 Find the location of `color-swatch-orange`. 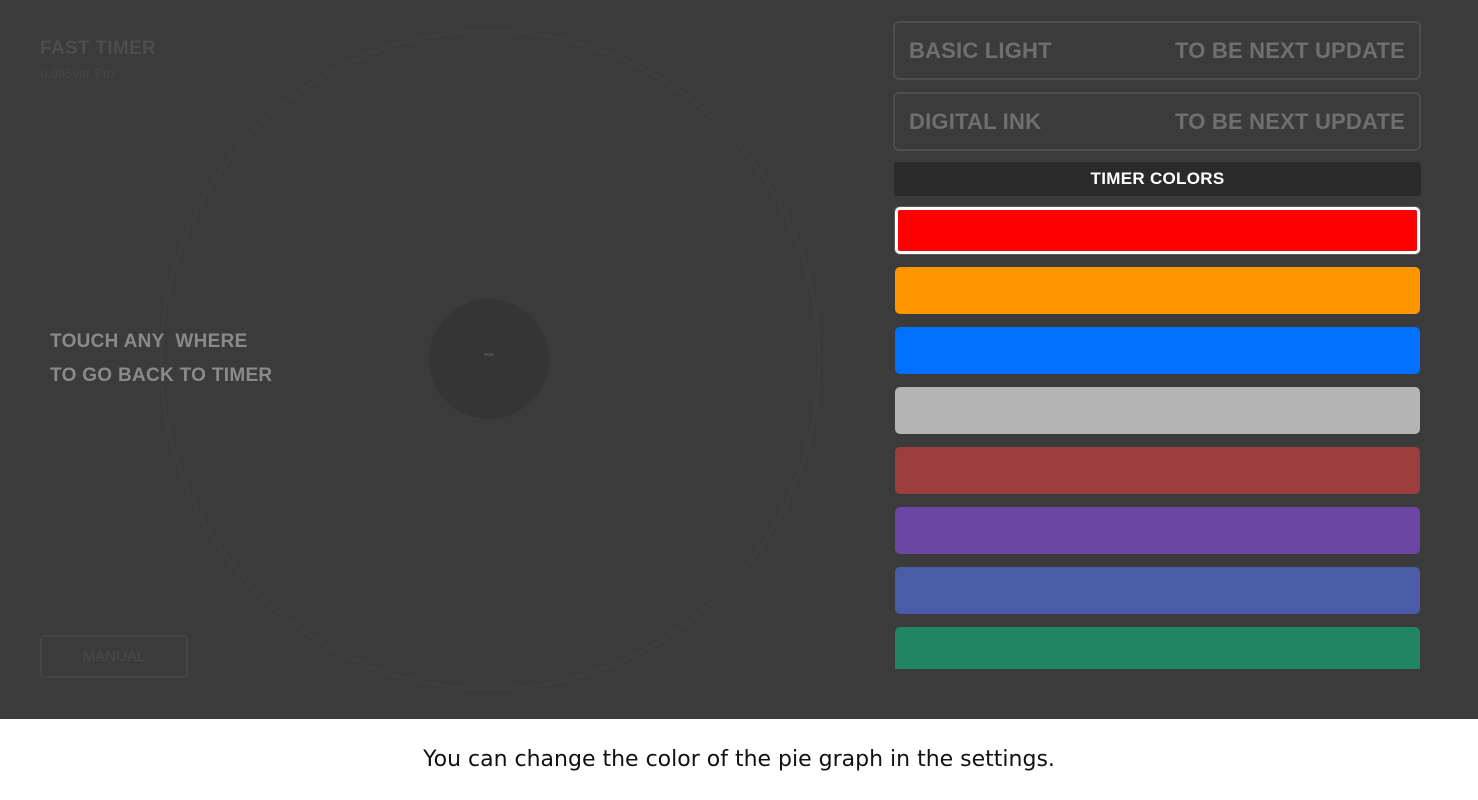

color-swatch-orange is located at coordinates (1157, 290).